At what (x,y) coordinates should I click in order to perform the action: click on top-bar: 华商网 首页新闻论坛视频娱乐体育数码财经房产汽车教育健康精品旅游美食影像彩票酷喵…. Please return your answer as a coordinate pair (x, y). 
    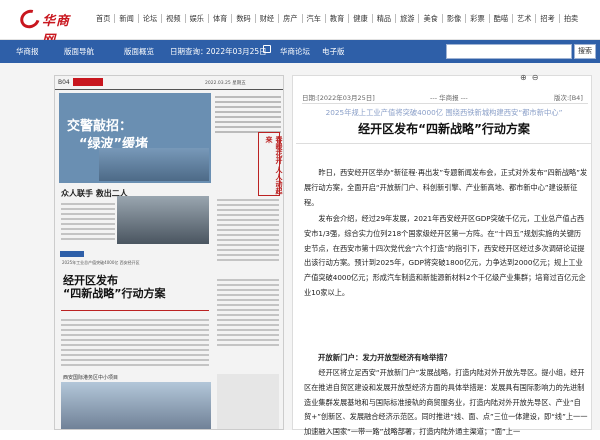
    Looking at the image, I should click on (300, 24).